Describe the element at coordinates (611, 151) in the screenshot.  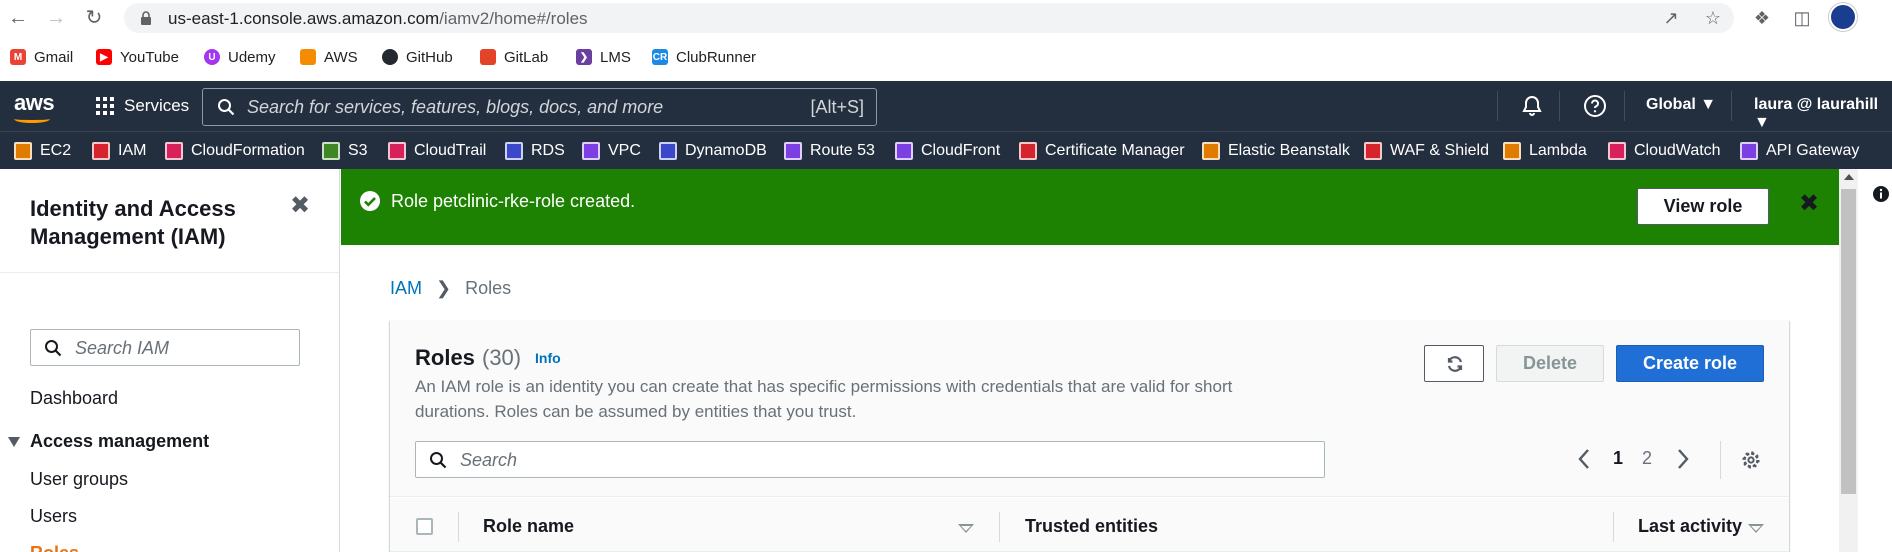
I see `favorite-vpc: VPC` at that location.